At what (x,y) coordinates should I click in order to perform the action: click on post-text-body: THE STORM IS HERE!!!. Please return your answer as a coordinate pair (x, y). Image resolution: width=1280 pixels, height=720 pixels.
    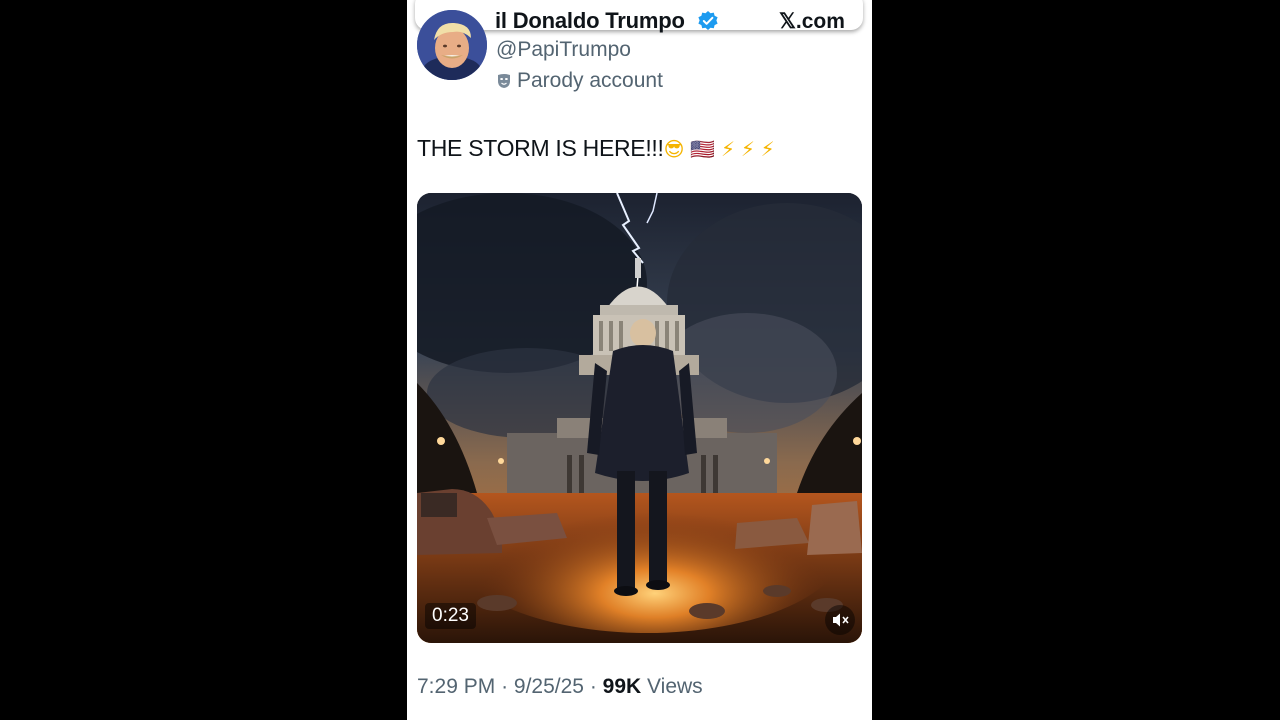
    Looking at the image, I should click on (540, 148).